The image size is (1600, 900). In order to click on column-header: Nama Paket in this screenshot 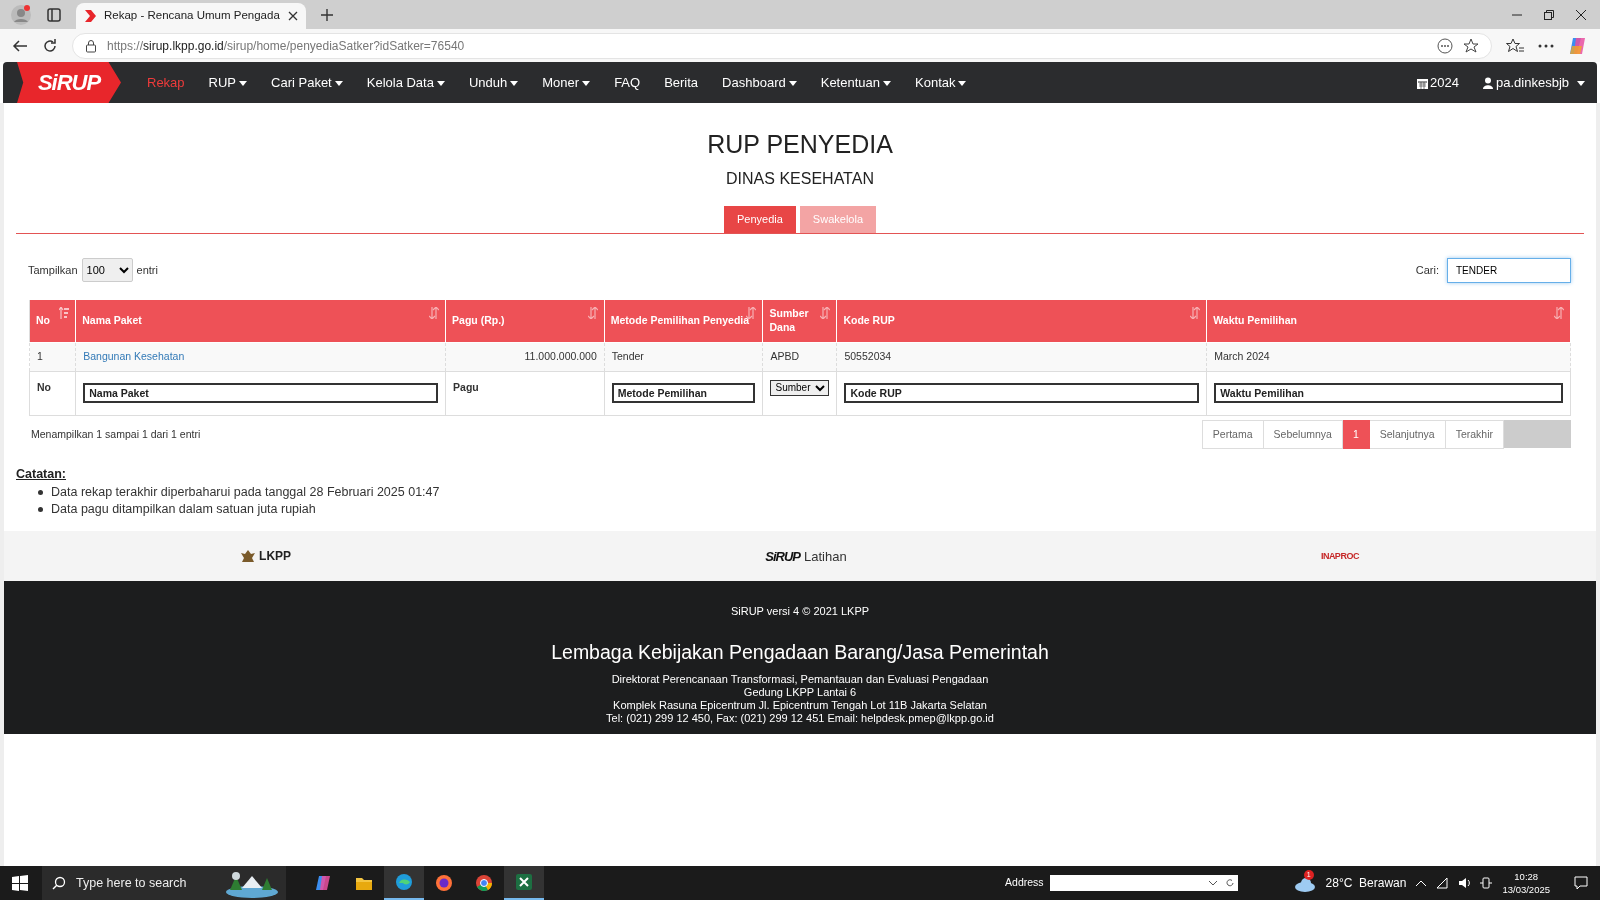, I will do `click(260, 321)`.